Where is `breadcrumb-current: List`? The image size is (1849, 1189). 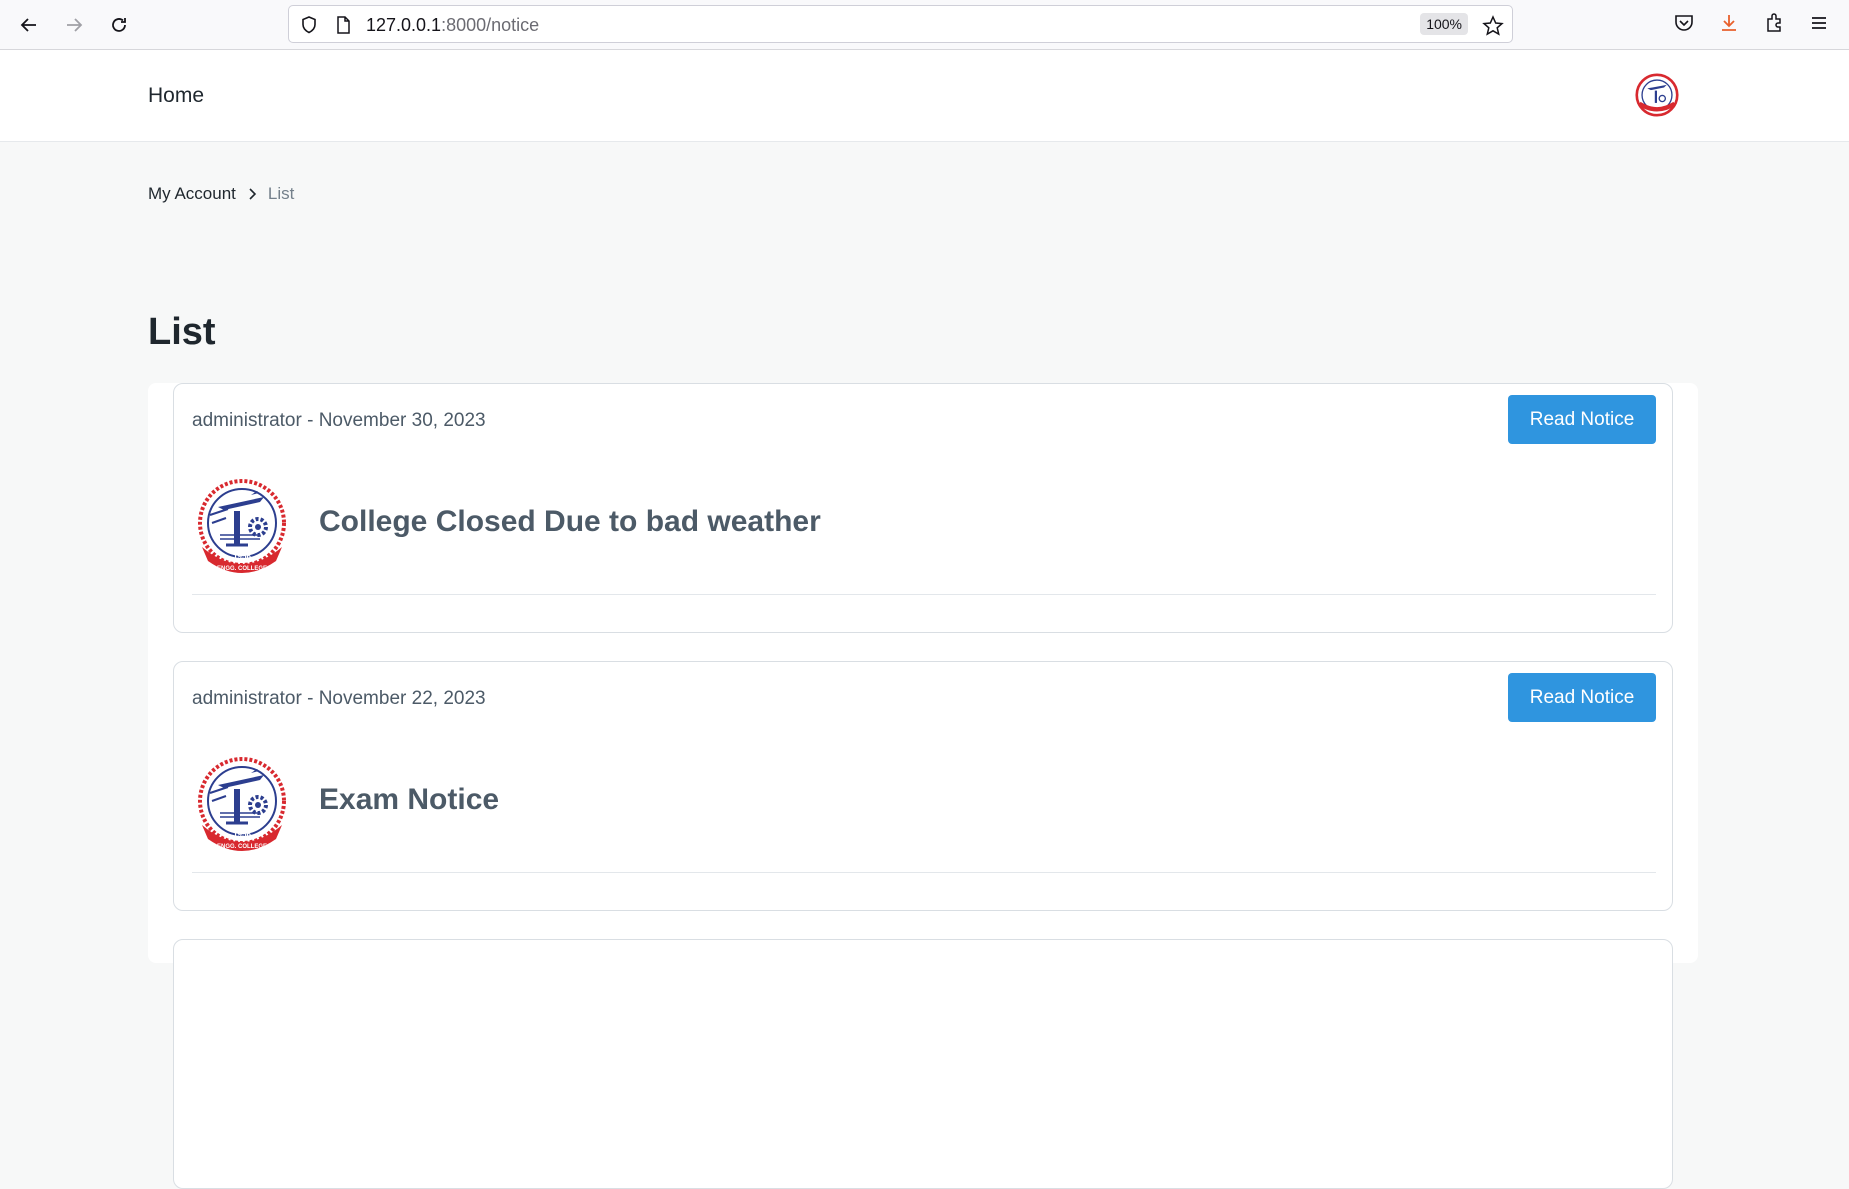
breadcrumb-current: List is located at coordinates (281, 193).